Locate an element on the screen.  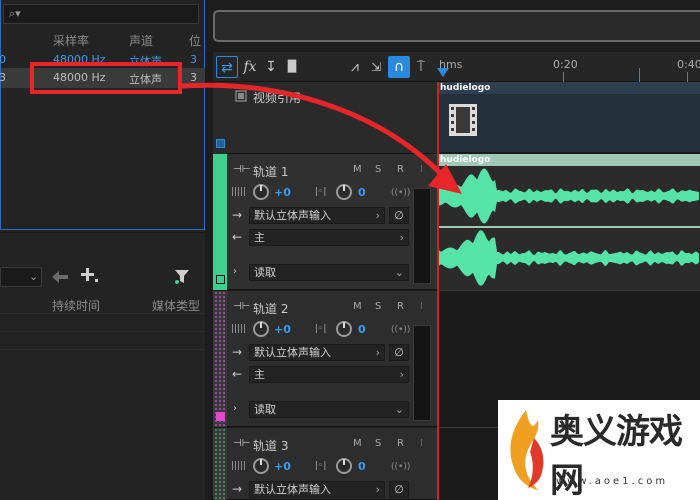
annotation-arrow-path is located at coordinates (314, 131).